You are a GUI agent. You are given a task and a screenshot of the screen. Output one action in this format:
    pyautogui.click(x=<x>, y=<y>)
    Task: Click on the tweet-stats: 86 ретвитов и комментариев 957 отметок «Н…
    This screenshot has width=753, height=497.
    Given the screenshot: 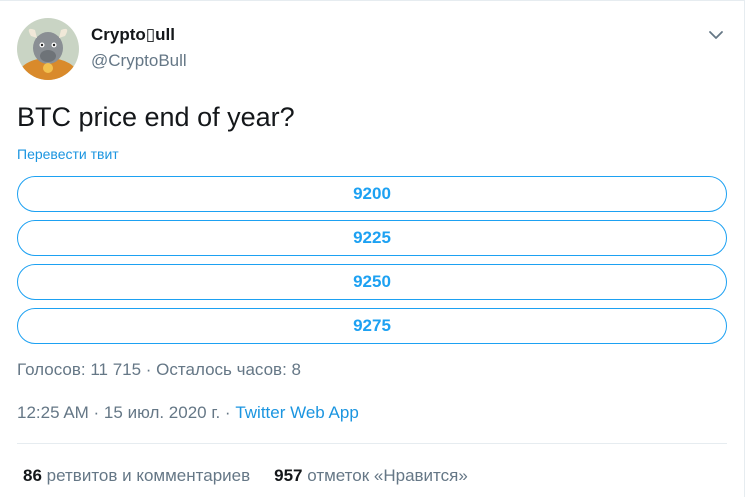 What is the action you would take?
    pyautogui.click(x=245, y=476)
    